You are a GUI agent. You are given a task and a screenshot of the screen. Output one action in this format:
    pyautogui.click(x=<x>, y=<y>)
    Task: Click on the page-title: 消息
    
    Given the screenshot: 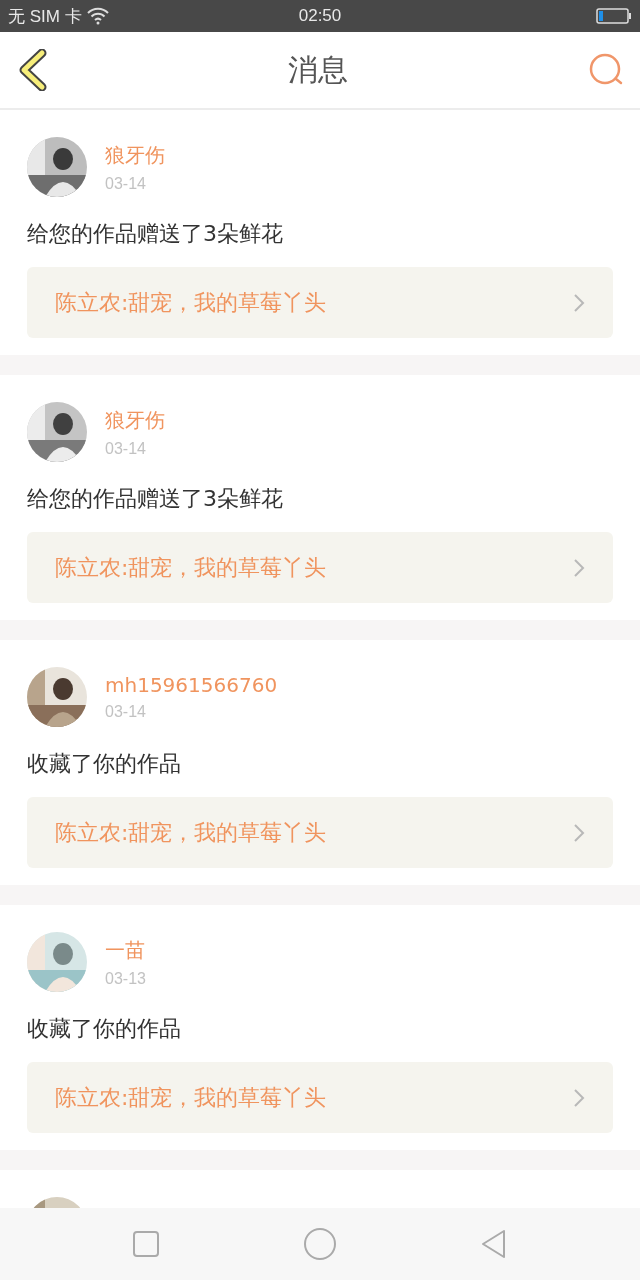 What is the action you would take?
    pyautogui.click(x=318, y=69)
    